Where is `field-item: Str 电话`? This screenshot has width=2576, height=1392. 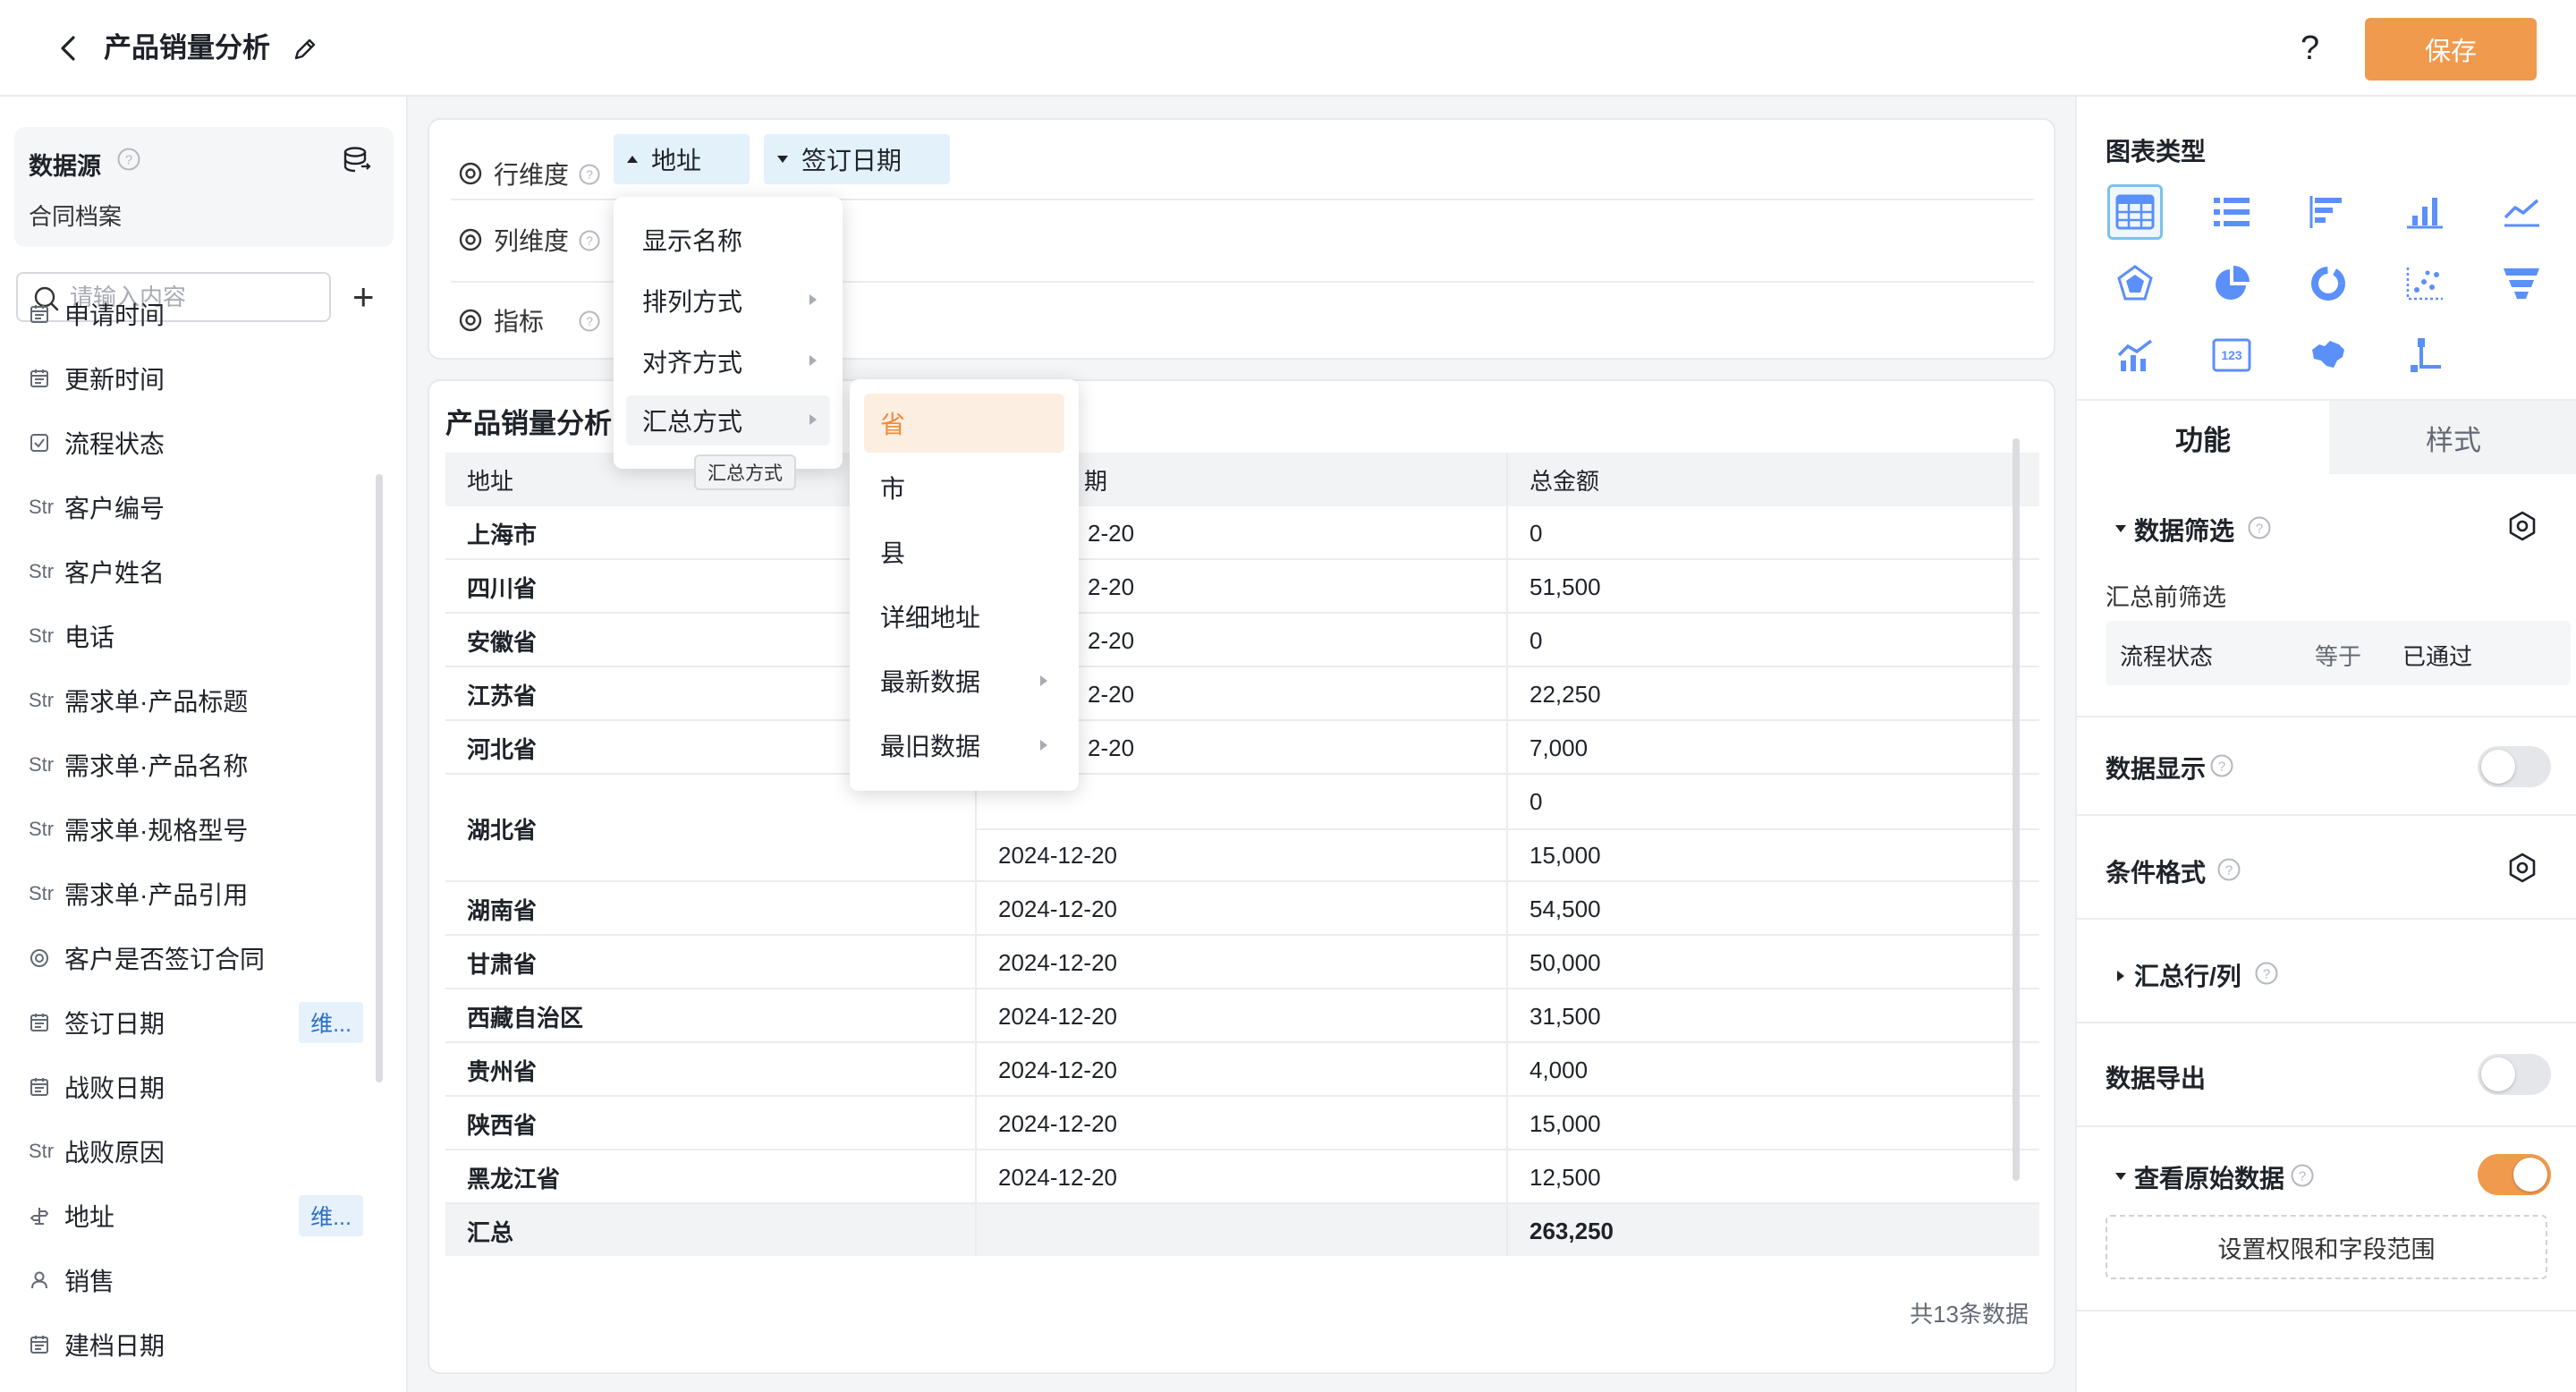
field-item: Str 电话 is located at coordinates (192, 636).